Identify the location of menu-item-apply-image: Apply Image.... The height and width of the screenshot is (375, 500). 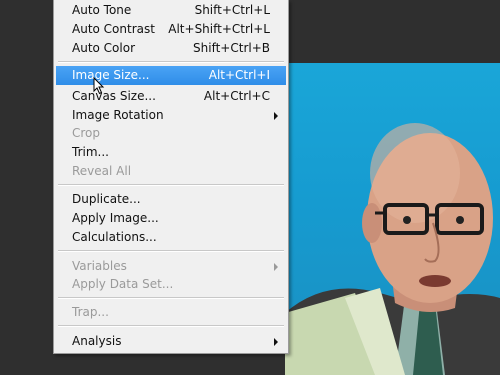
(171, 218).